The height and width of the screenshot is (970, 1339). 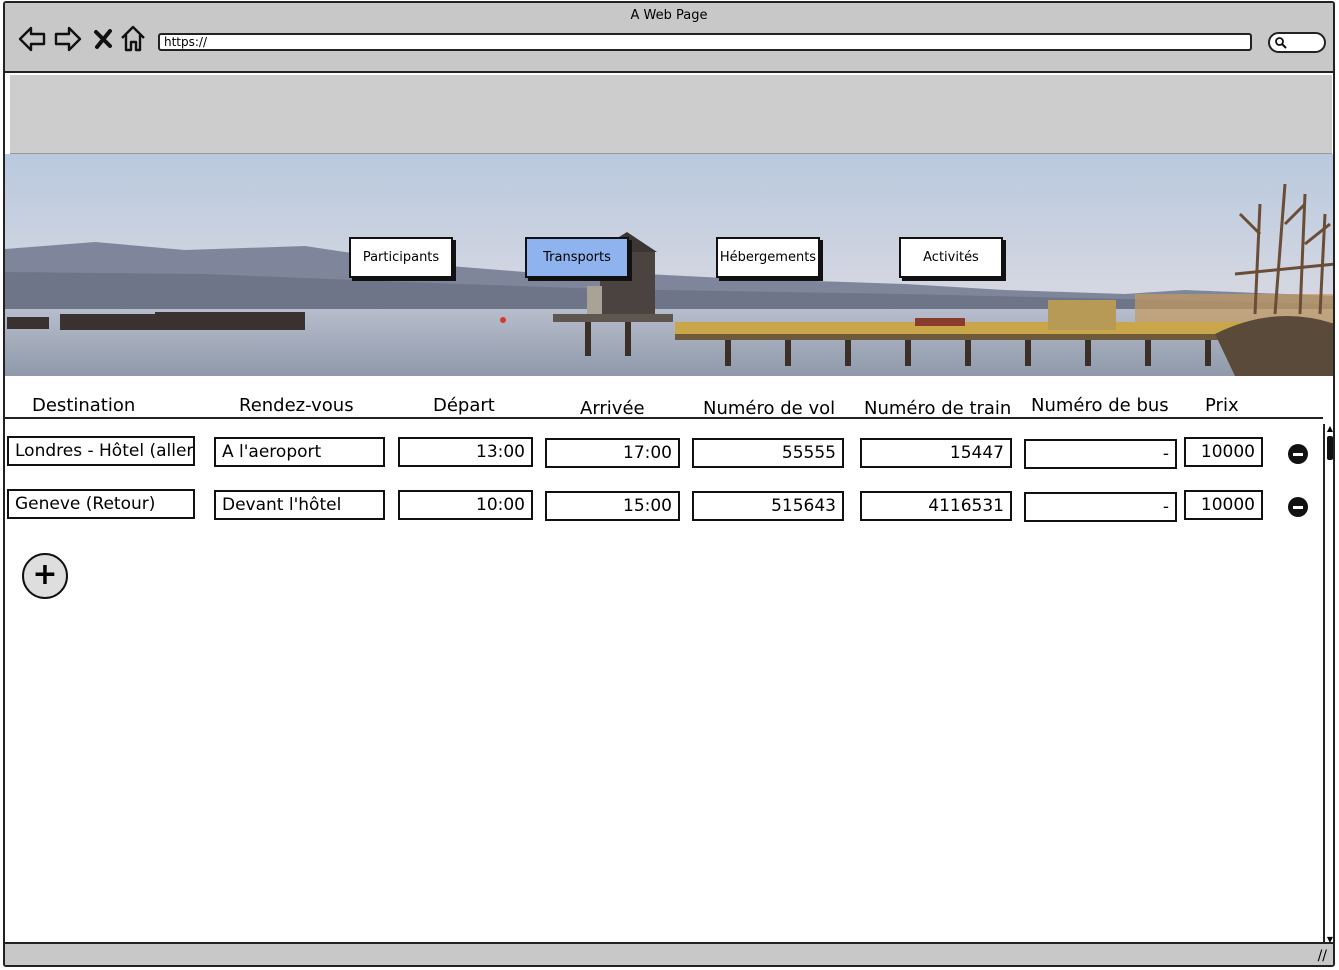 I want to click on numero-train-field: 15447, so click(x=936, y=453).